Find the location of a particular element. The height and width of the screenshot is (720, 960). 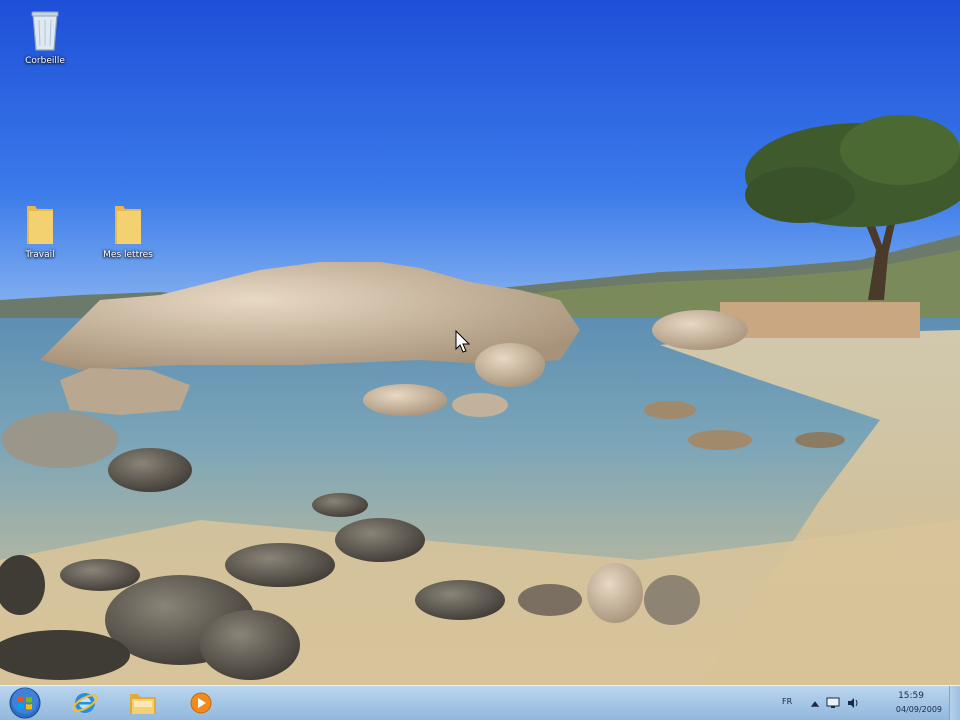

network-icon is located at coordinates (833, 703).